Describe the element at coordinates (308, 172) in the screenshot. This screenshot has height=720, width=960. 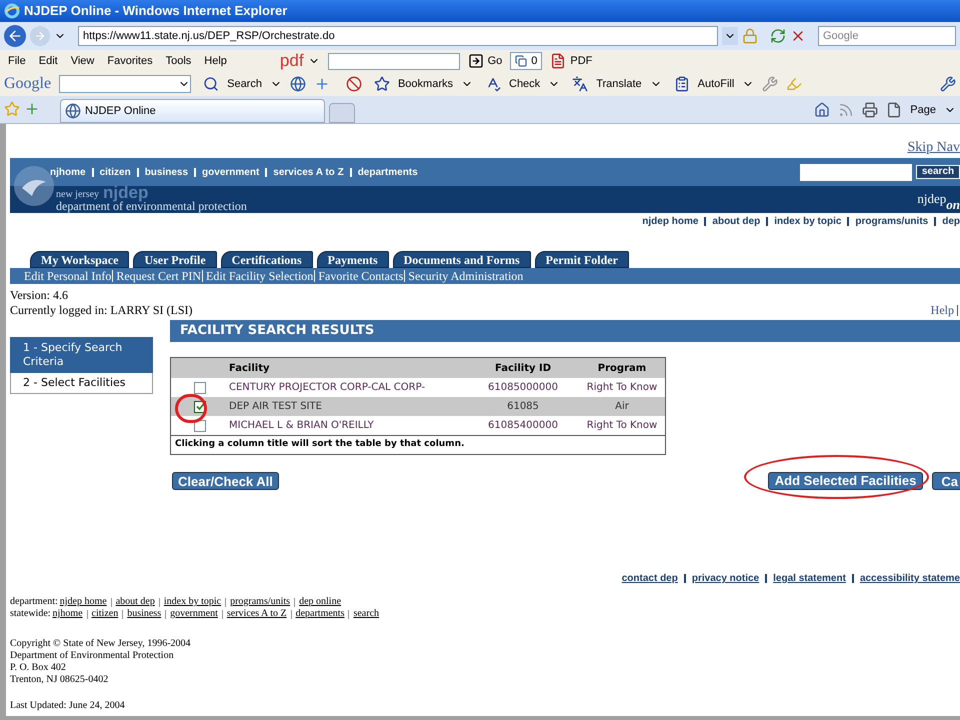
I see `nav-link: services A to Z` at that location.